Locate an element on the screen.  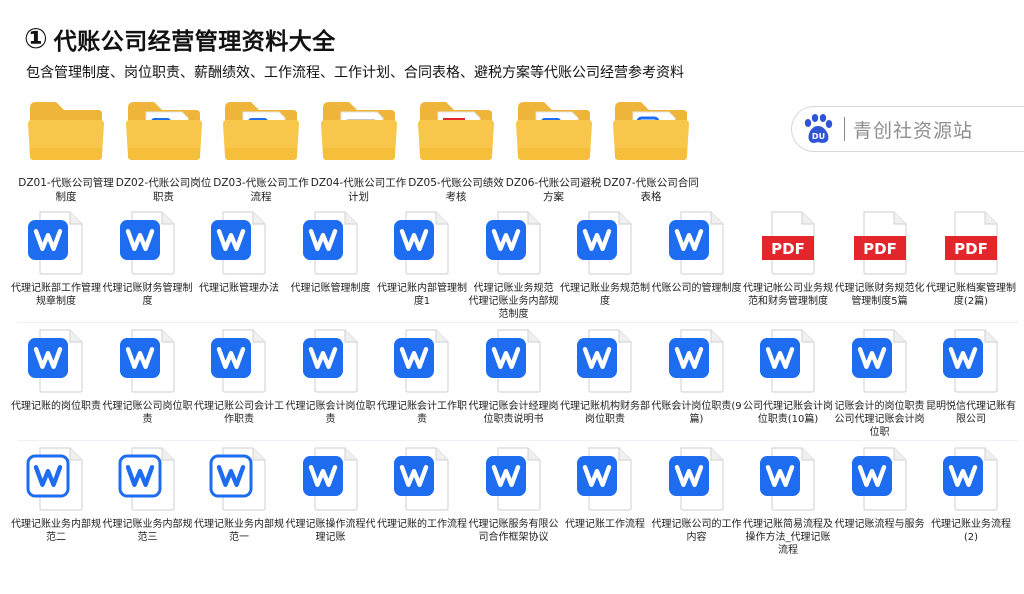
file-item: 代理记账内部管理制度1 is located at coordinates (422, 269).